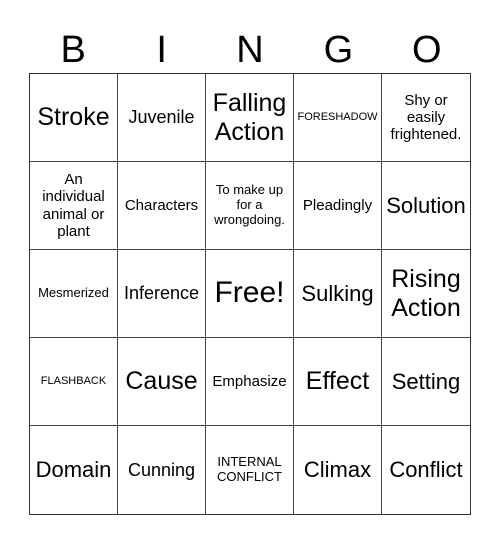 The image size is (500, 544). Describe the element at coordinates (74, 382) in the screenshot. I see `bingo-cell: FLASHBACK` at that location.